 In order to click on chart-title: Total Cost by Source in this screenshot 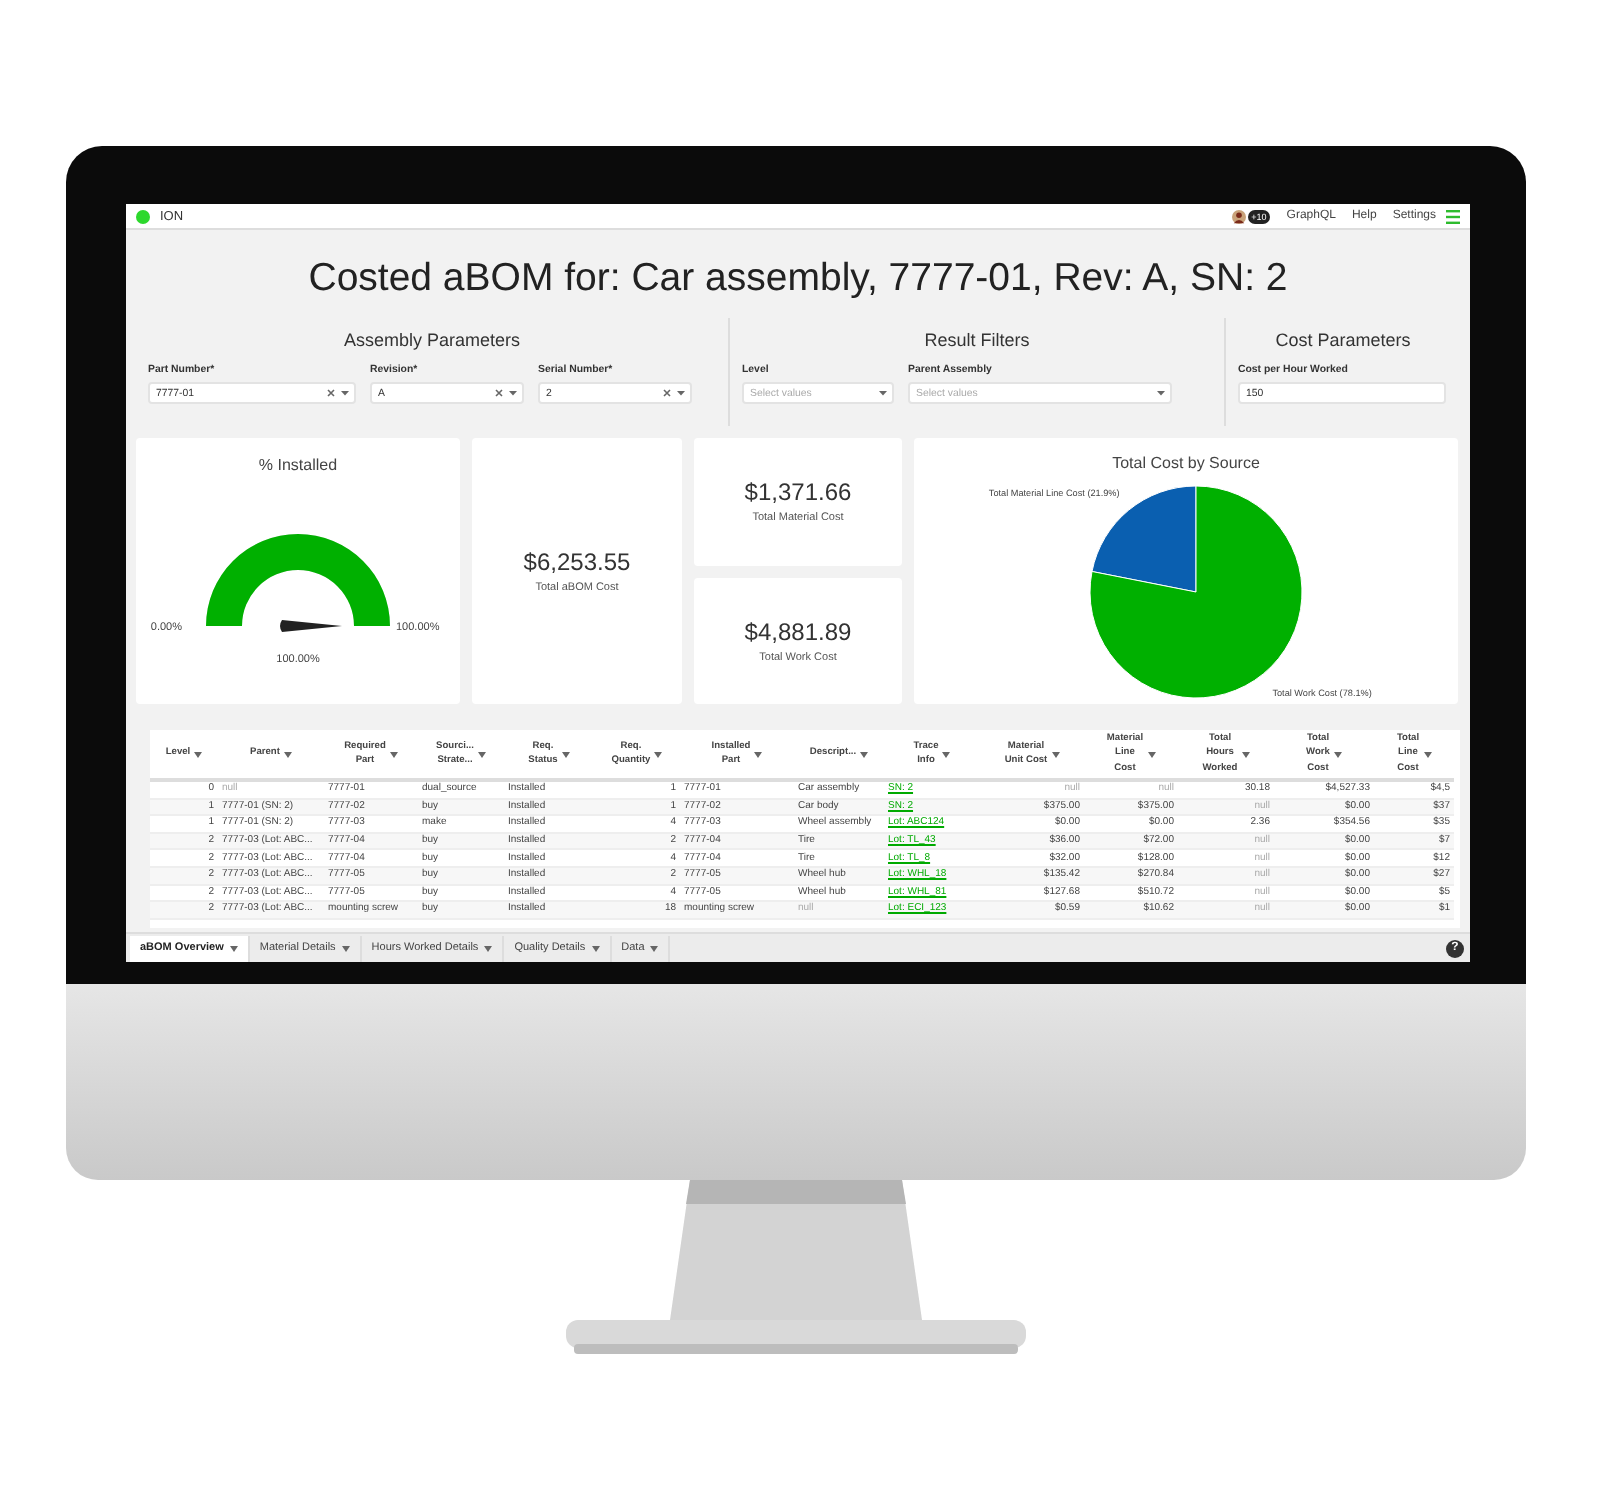, I will do `click(1186, 463)`.